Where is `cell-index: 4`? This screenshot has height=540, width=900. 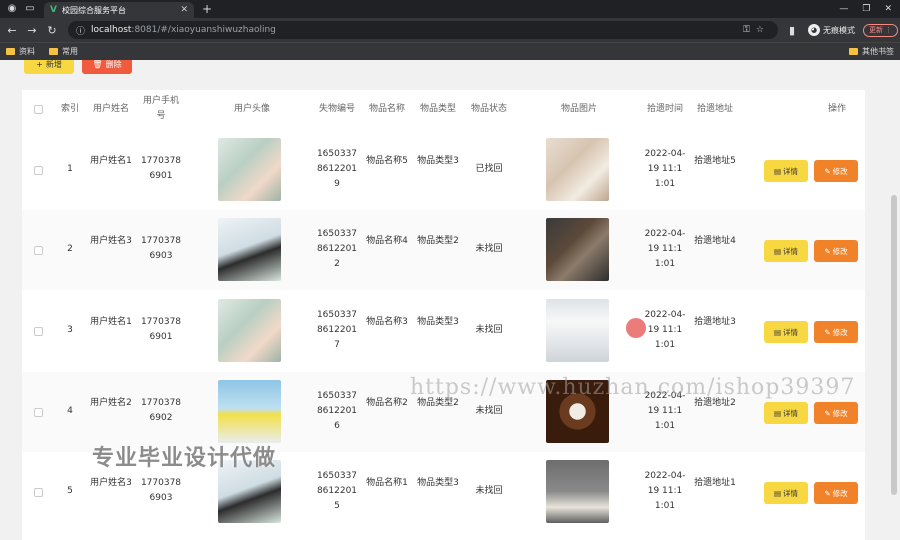 cell-index: 4 is located at coordinates (70, 411).